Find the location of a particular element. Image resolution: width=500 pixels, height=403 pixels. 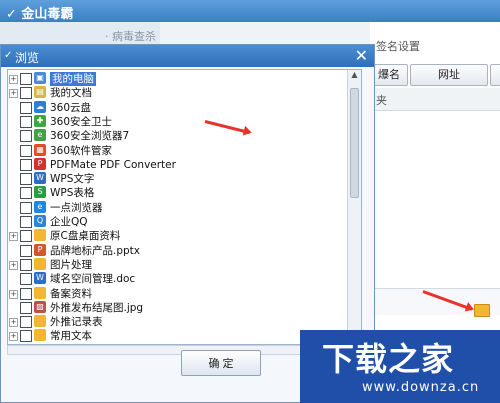

tree-item: + 图片处理 is located at coordinates (178, 265).